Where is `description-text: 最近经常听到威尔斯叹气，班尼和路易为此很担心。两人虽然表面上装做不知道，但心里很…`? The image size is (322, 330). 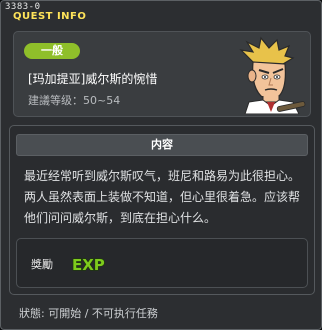
description-text: 最近经常听到威尔斯叹气，班尼和路易为此很担心。两人虽然表面上装做不知道，但心里很… is located at coordinates (162, 197).